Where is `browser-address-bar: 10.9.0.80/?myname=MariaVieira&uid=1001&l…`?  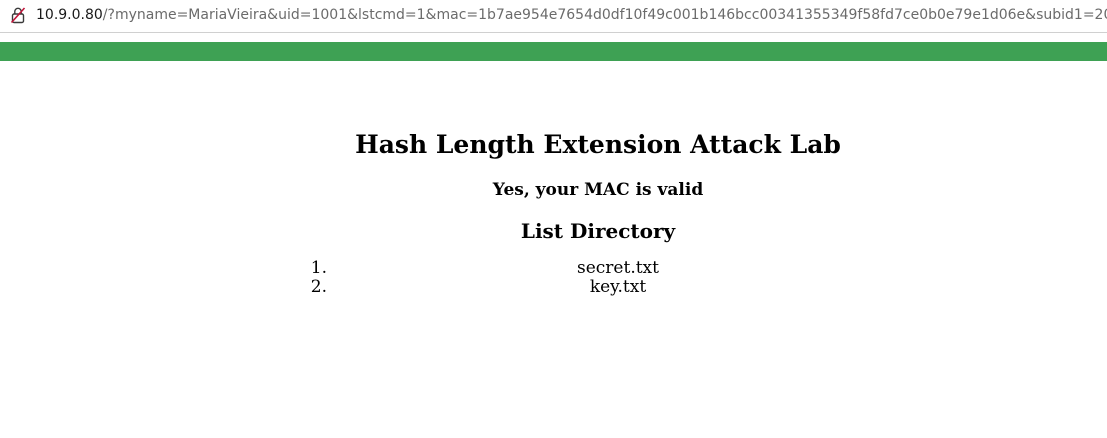 browser-address-bar: 10.9.0.80/?myname=MariaVieira&uid=1001&l… is located at coordinates (553, 16).